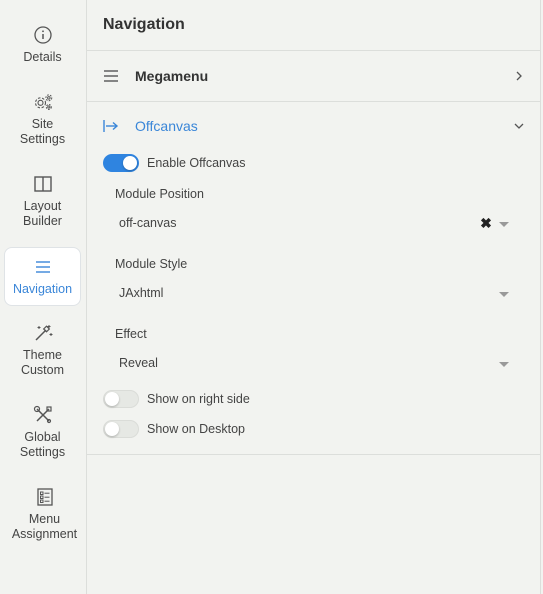  I want to click on section-megamenu: Megamenu, so click(313, 76).